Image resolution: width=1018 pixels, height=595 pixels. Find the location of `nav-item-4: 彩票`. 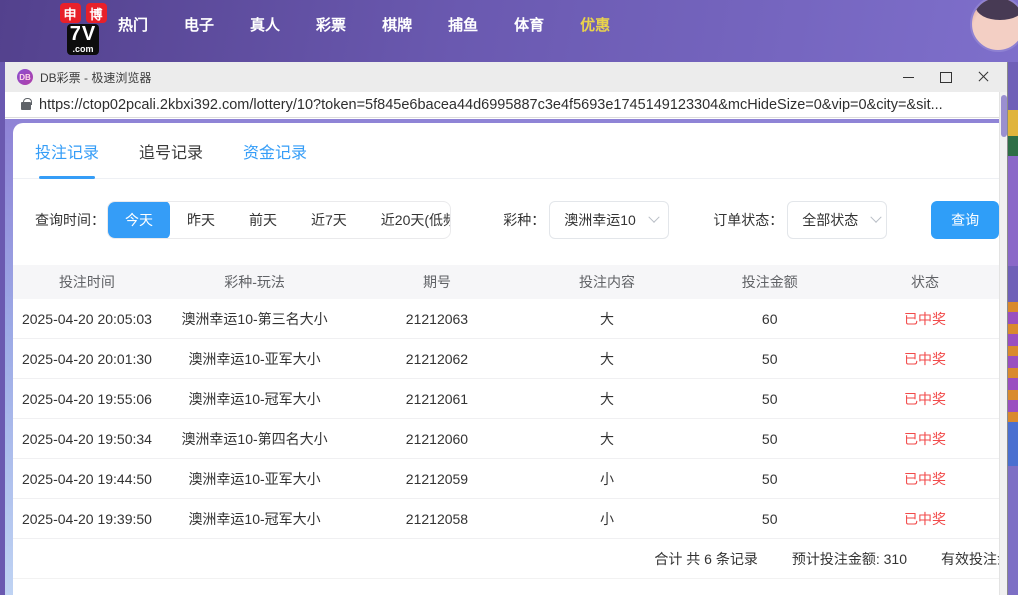

nav-item-4: 彩票 is located at coordinates (331, 24).